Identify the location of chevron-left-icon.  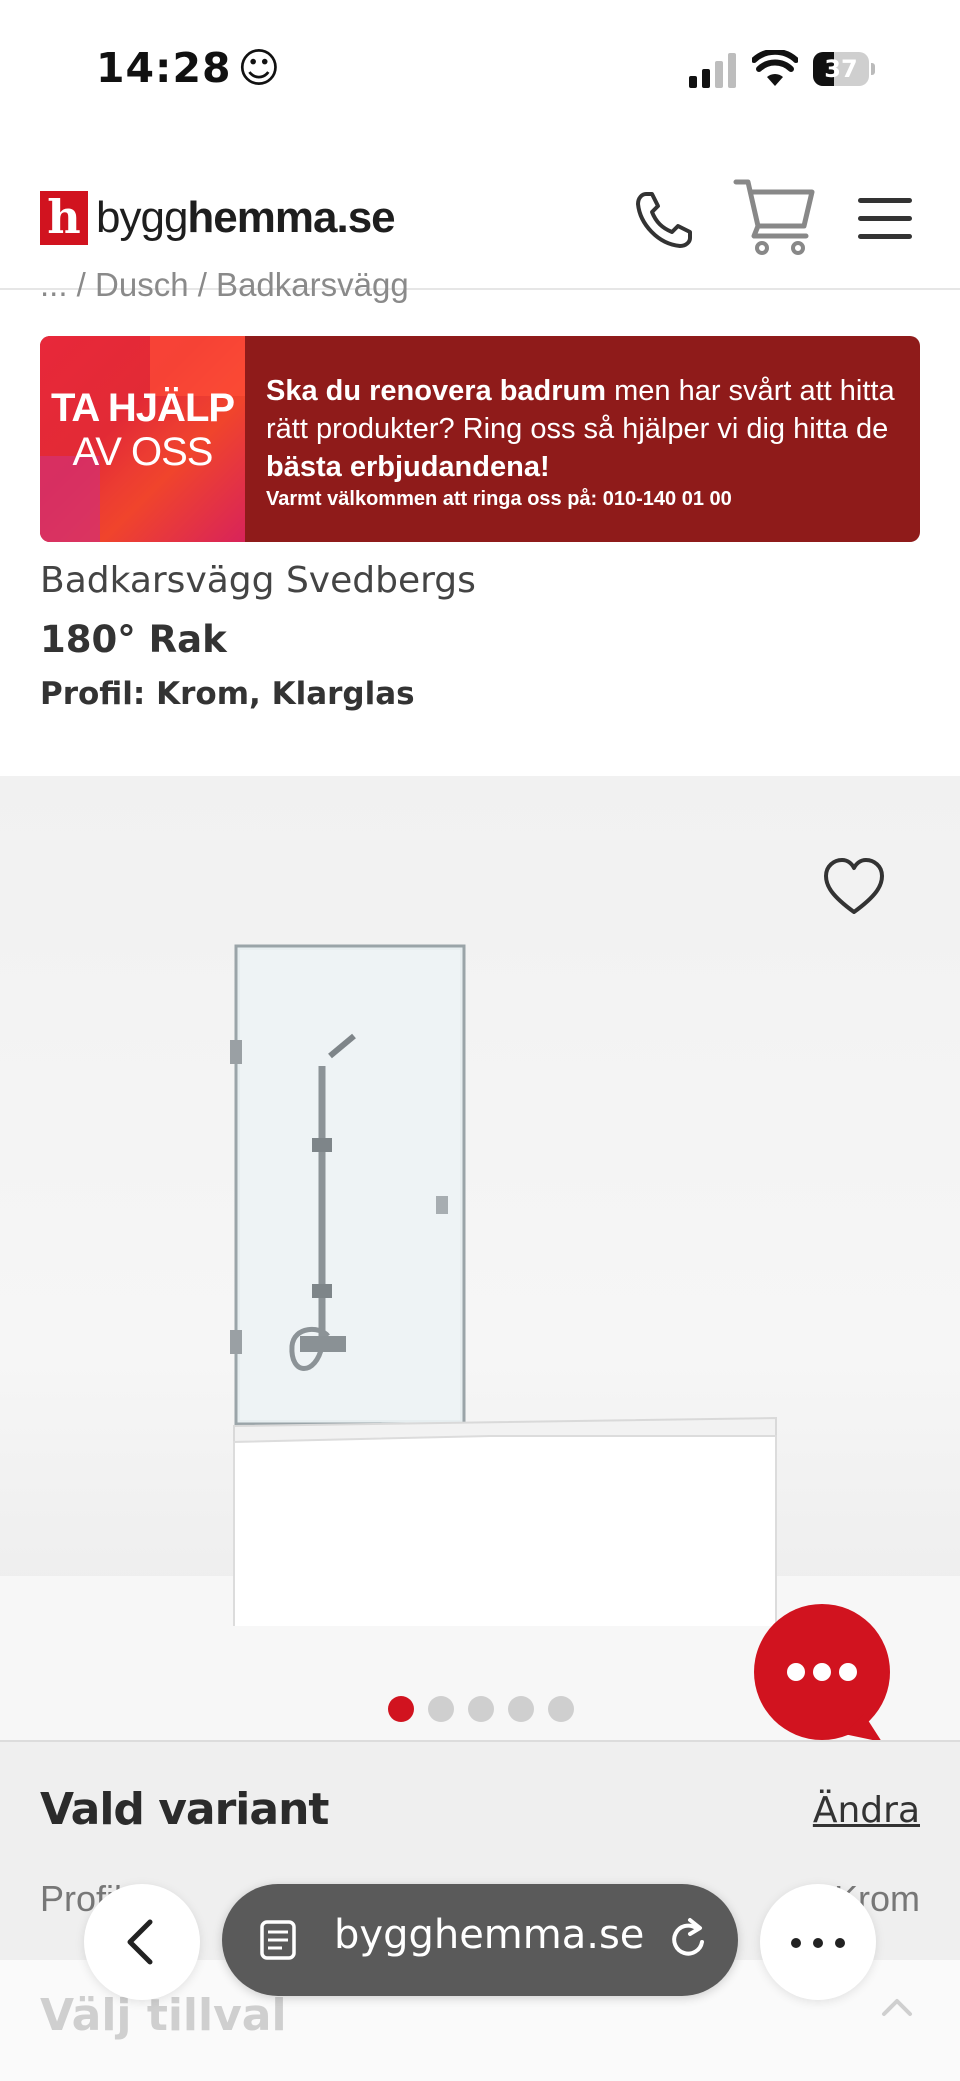
(140, 1942).